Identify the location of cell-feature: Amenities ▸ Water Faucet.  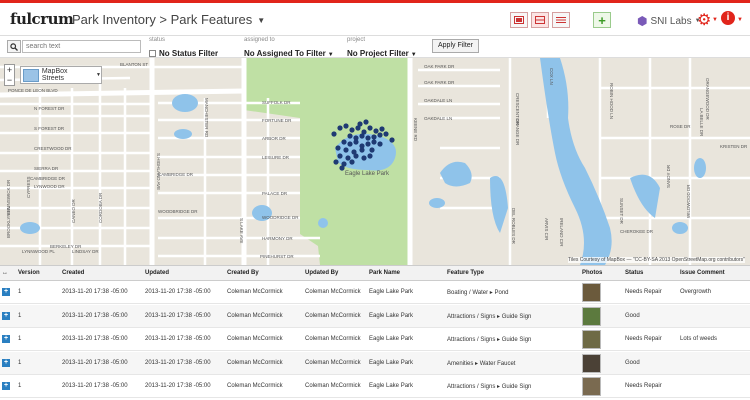
(481, 363).